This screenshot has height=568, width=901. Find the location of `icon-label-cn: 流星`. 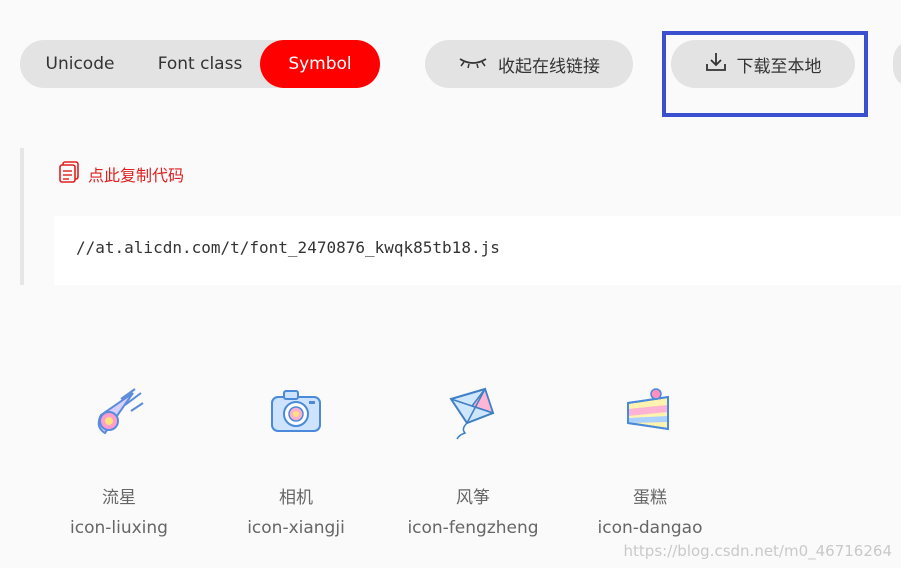

icon-label-cn: 流星 is located at coordinates (119, 498).